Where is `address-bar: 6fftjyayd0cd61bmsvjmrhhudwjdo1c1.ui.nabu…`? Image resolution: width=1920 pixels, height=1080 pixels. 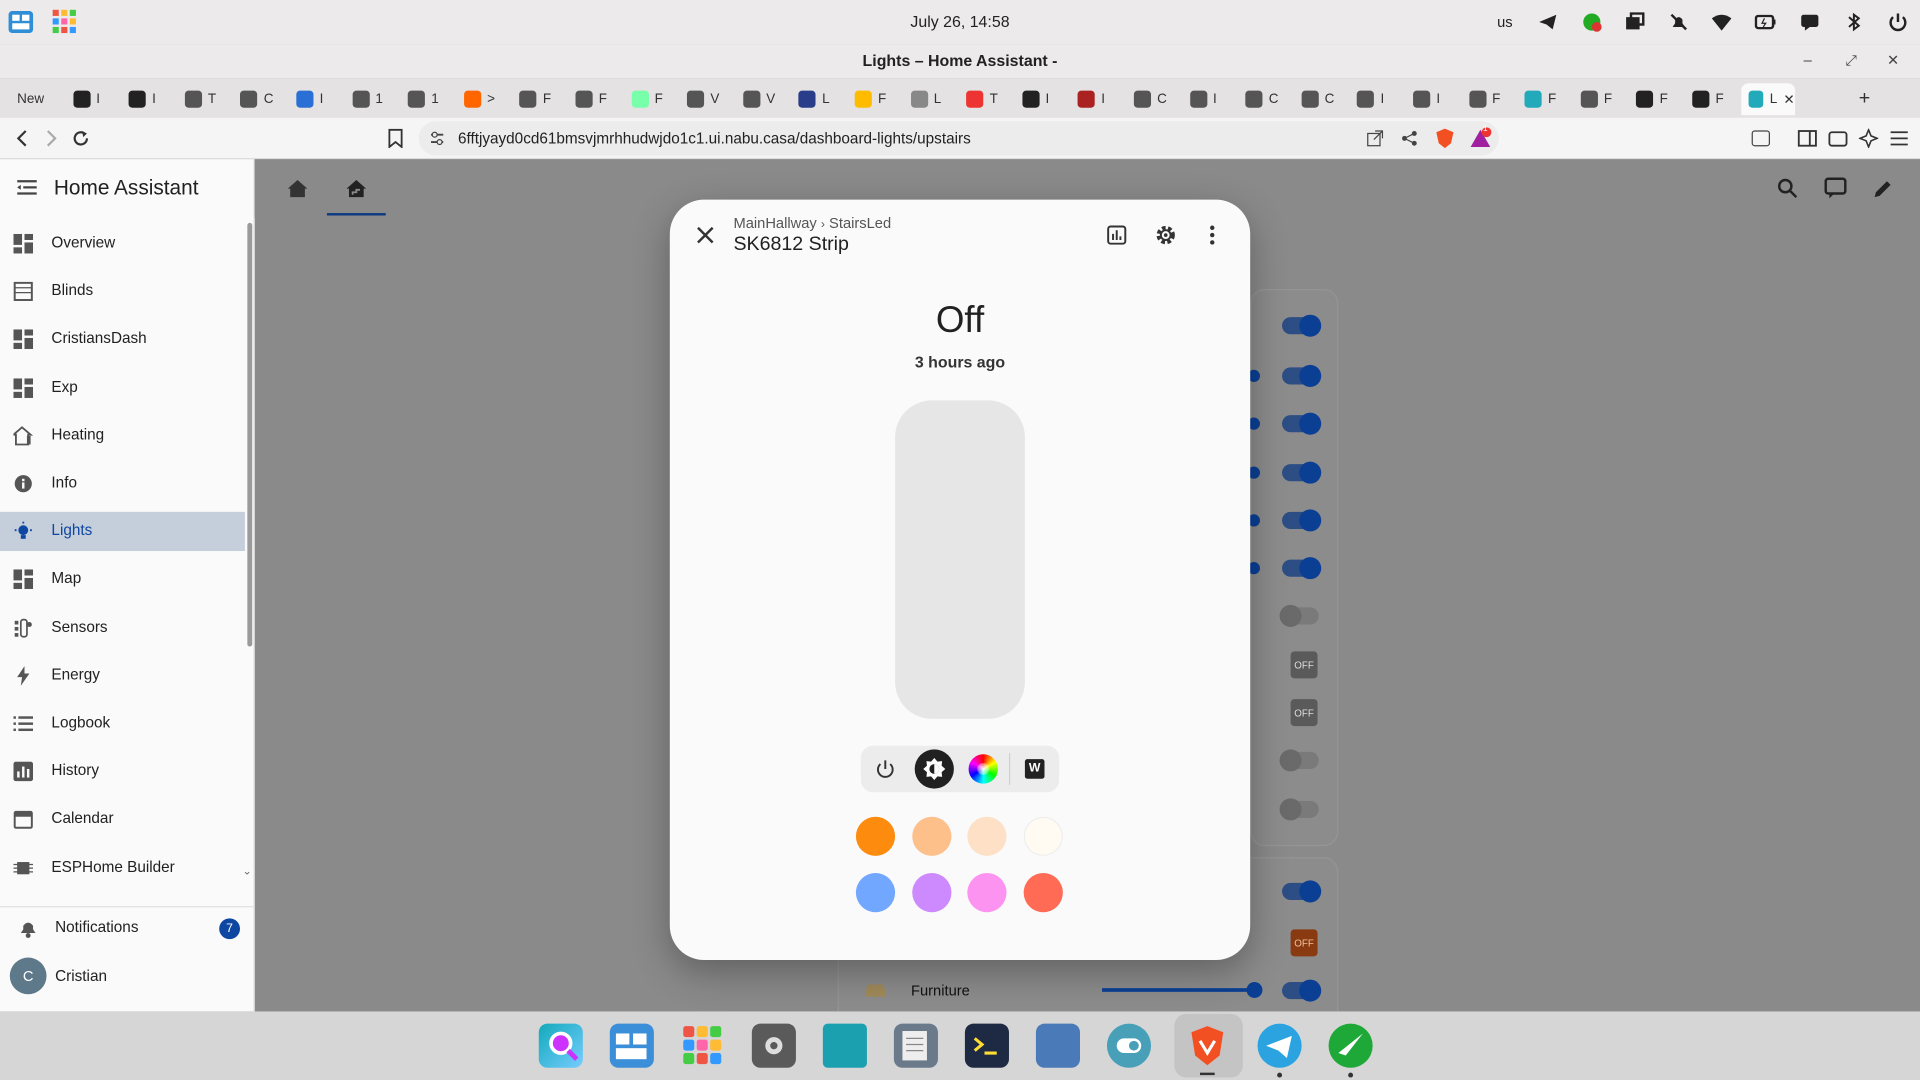
address-bar: 6fftjyayd0cd61bmsvjmrhhudwjdo1c1.ui.nabu… is located at coordinates (958, 138).